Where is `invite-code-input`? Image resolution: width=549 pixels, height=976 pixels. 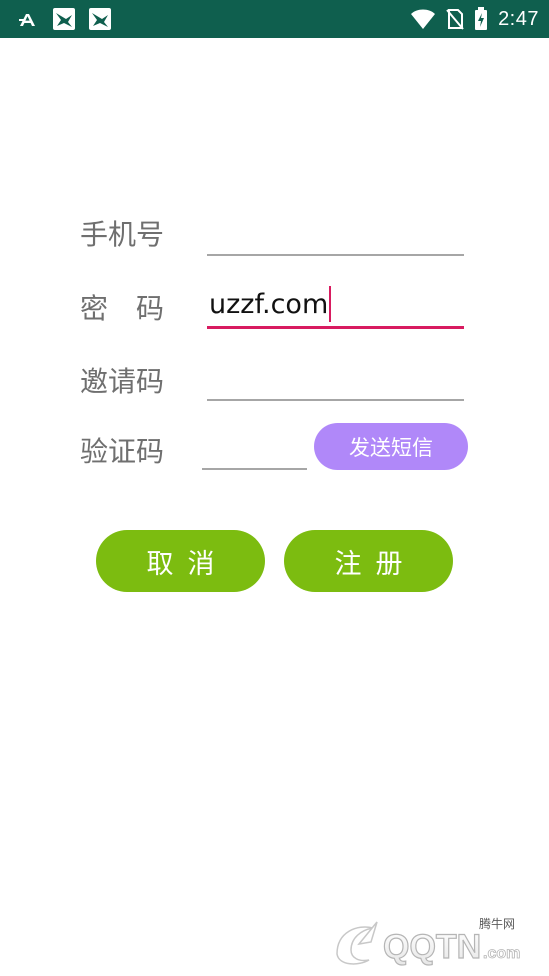
invite-code-input is located at coordinates (335, 380).